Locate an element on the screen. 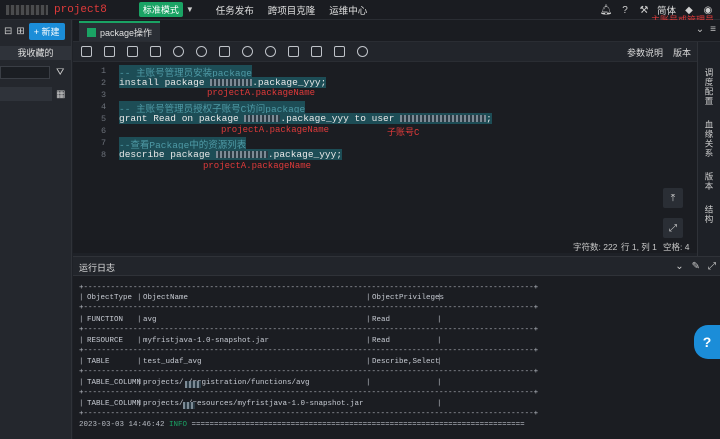  filter-icon: ⛛ is located at coordinates (60, 72).